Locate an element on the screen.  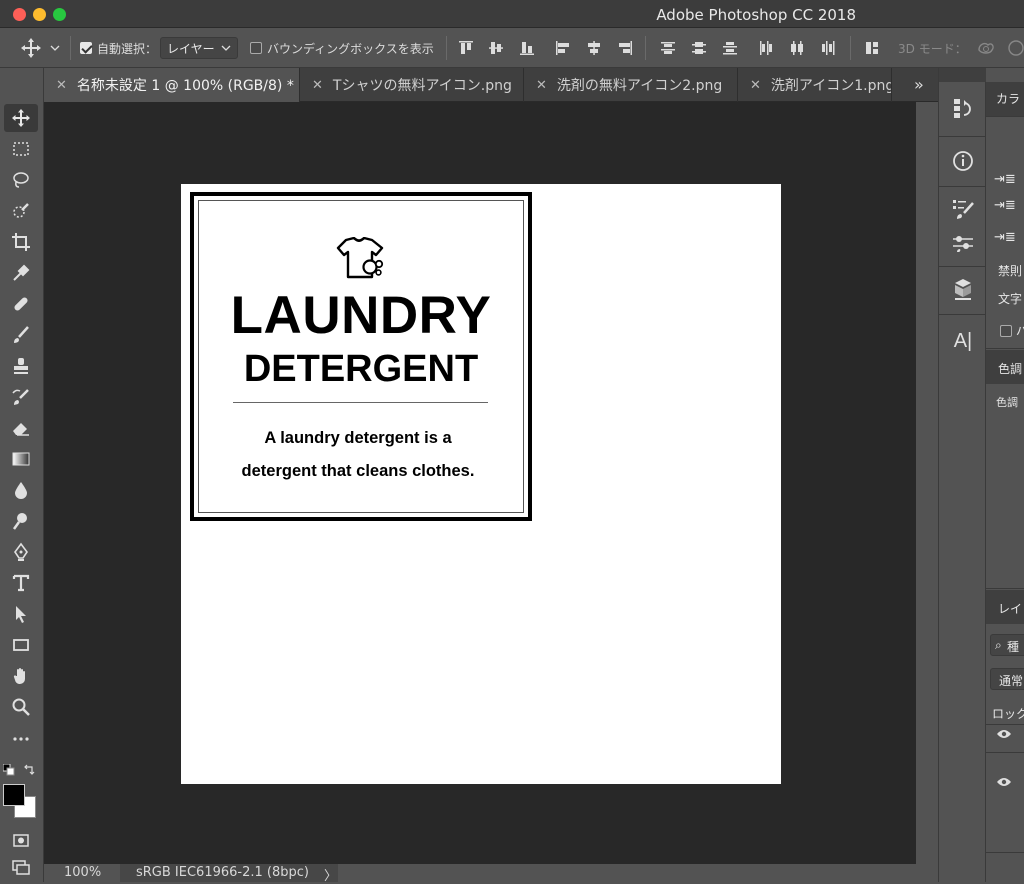
eraser-tool is located at coordinates (21, 428).